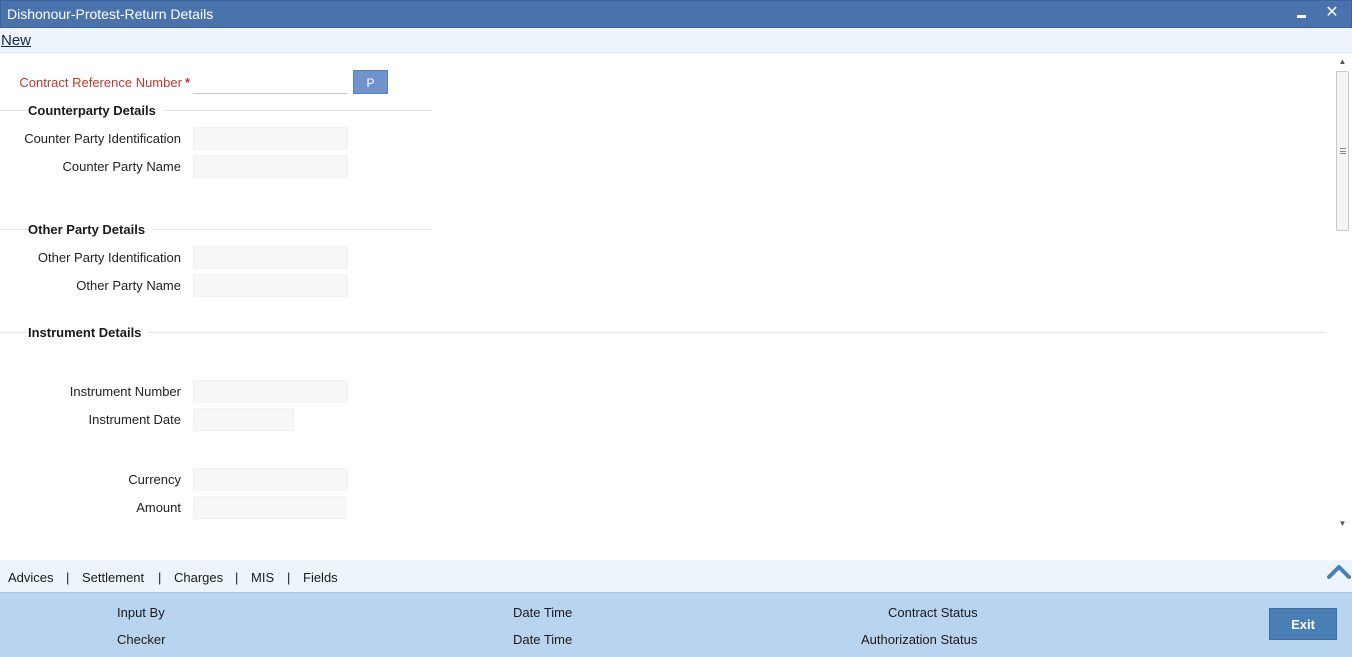 The image size is (1352, 657). I want to click on tab-settlement: Settlement, so click(113, 577).